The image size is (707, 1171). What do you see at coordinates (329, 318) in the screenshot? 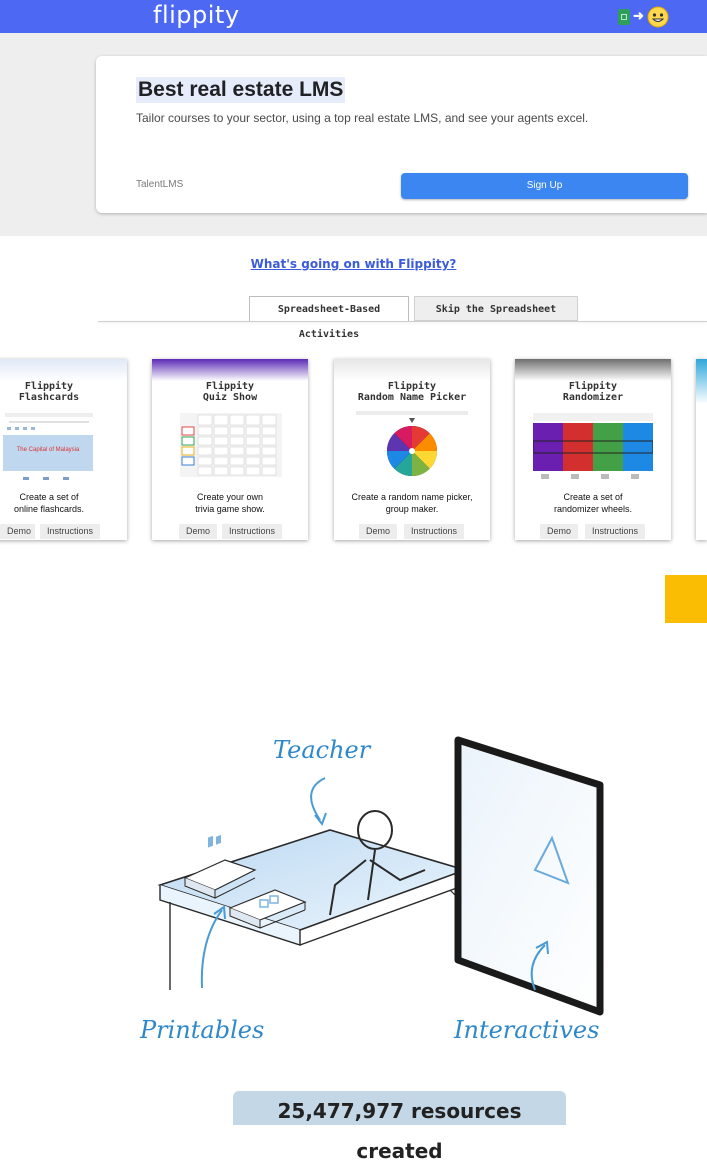
I see `tab-spreadsheet-based-activities: Spreadsheet-Based Activities` at bounding box center [329, 318].